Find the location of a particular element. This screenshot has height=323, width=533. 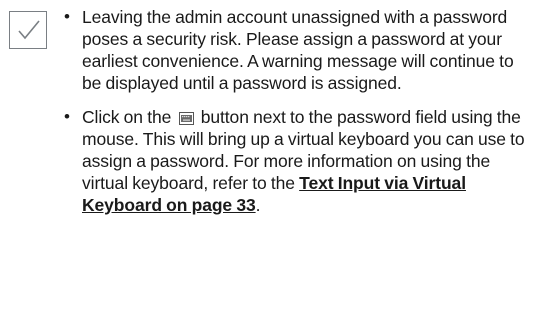

keyboard-icon is located at coordinates (186, 118).